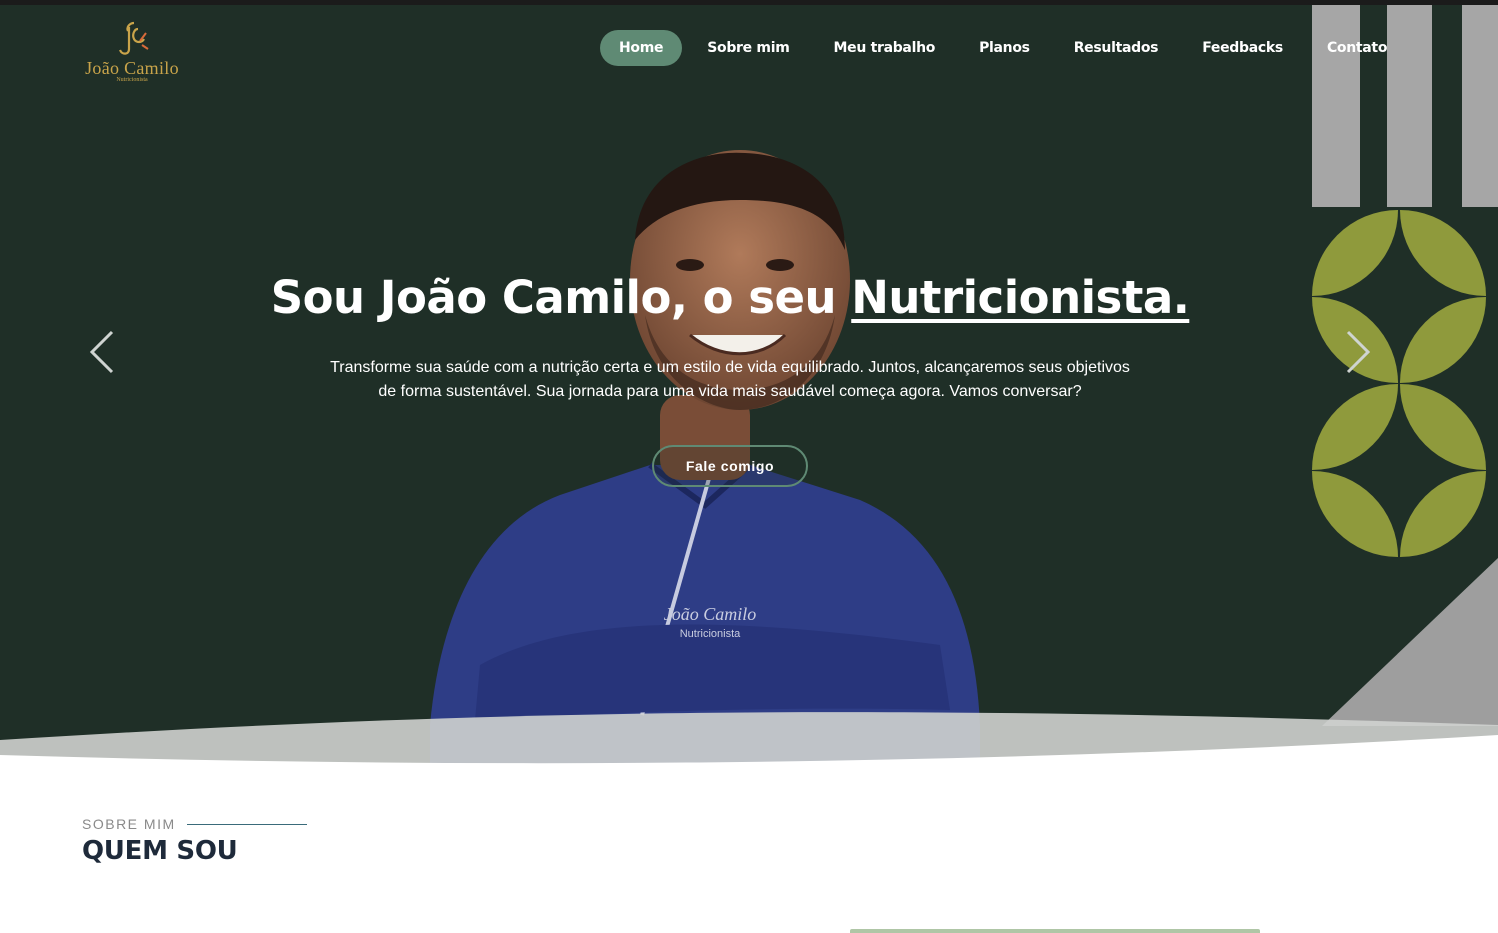 The height and width of the screenshot is (933, 1498). I want to click on eyebrow-divider, so click(246, 824).